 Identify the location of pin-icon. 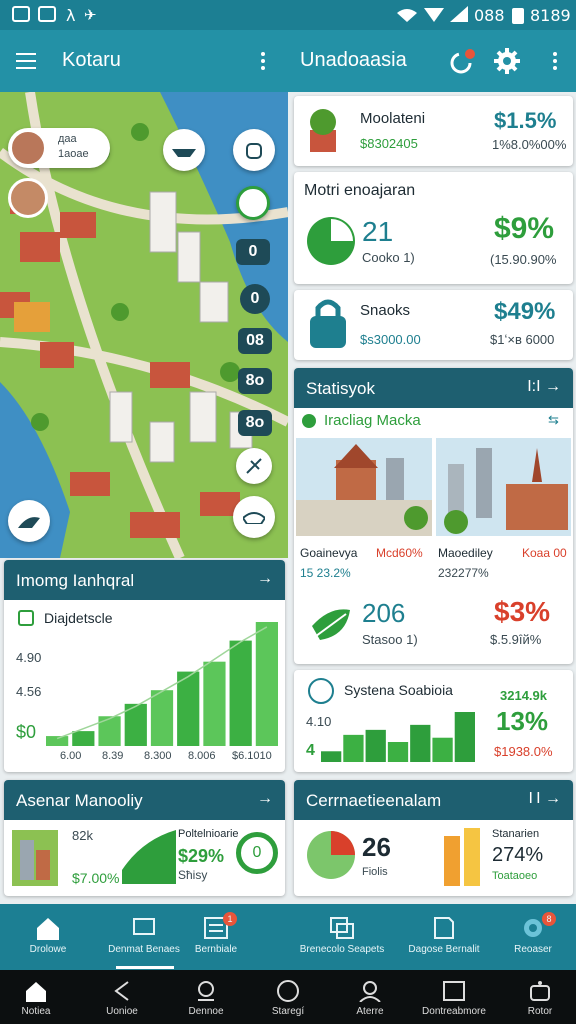
(254, 466).